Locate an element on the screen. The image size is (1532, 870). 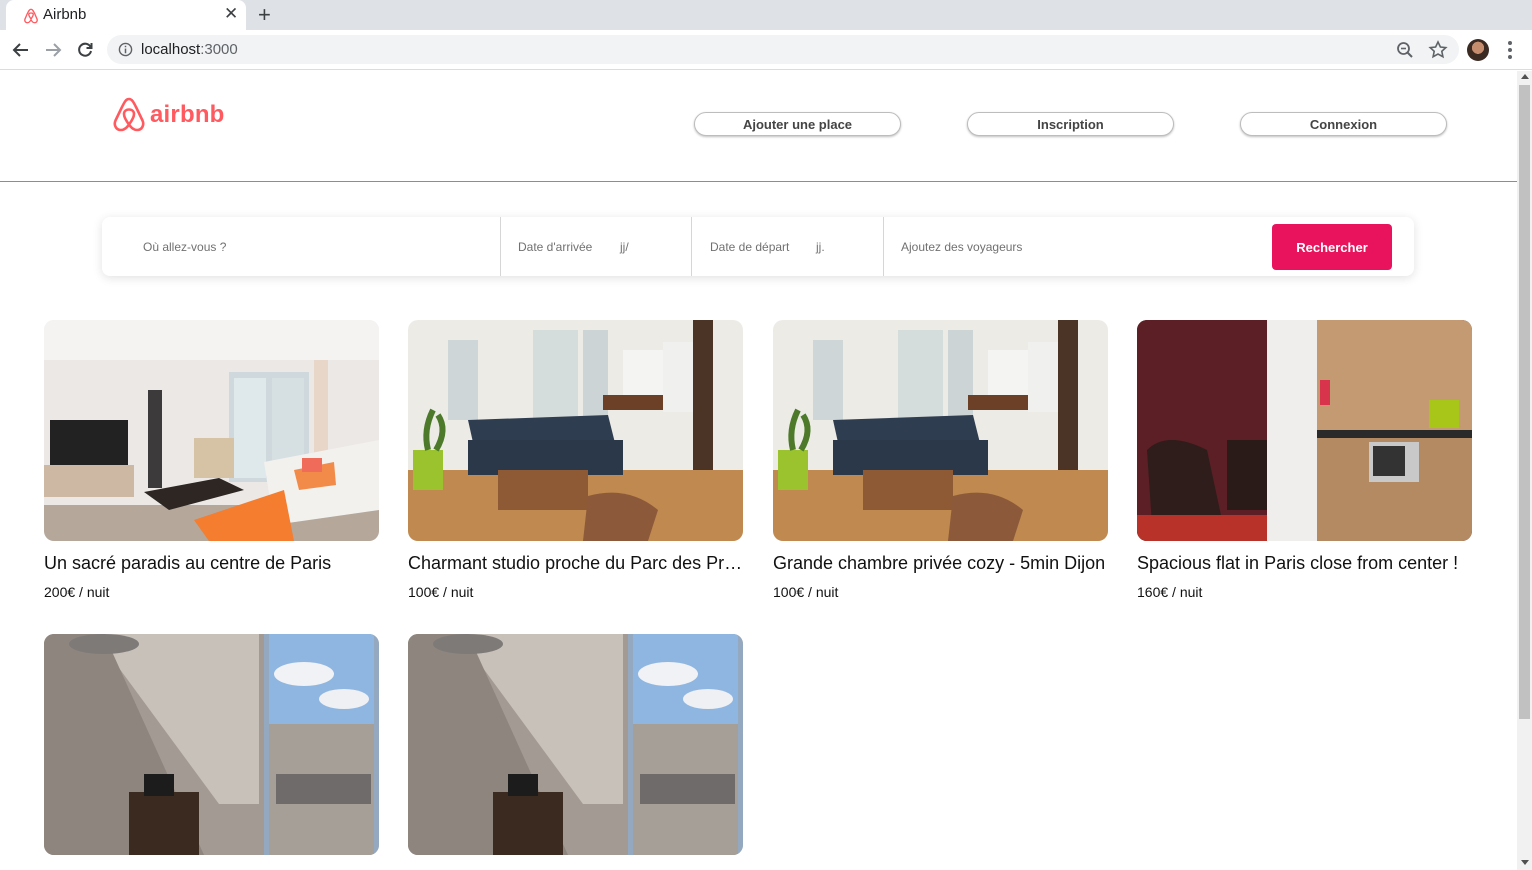
checkout-date-input: Date de départ jj. is located at coordinates (795, 246).